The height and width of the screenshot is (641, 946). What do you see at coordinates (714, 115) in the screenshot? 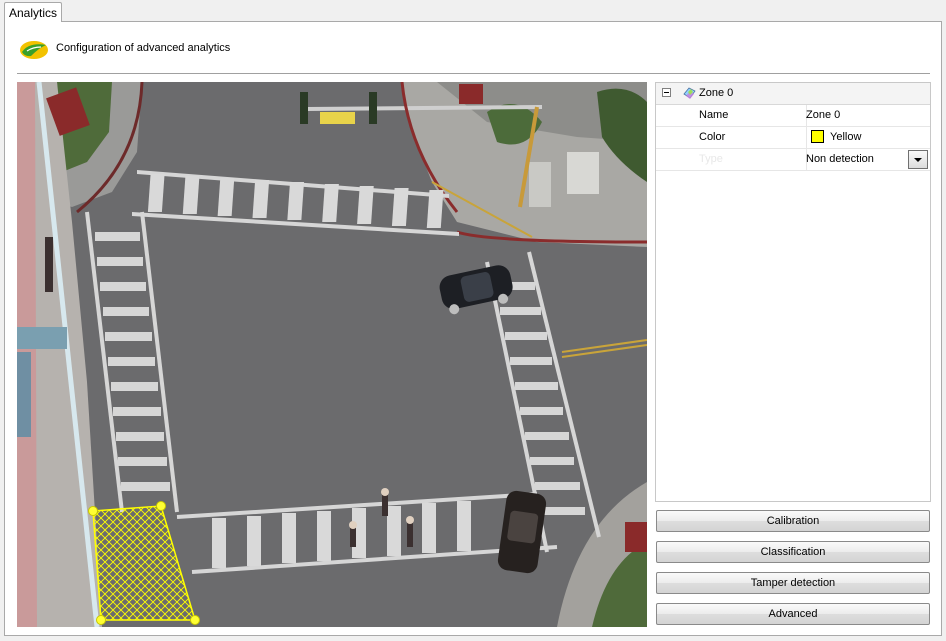
I see `property-key: Name` at bounding box center [714, 115].